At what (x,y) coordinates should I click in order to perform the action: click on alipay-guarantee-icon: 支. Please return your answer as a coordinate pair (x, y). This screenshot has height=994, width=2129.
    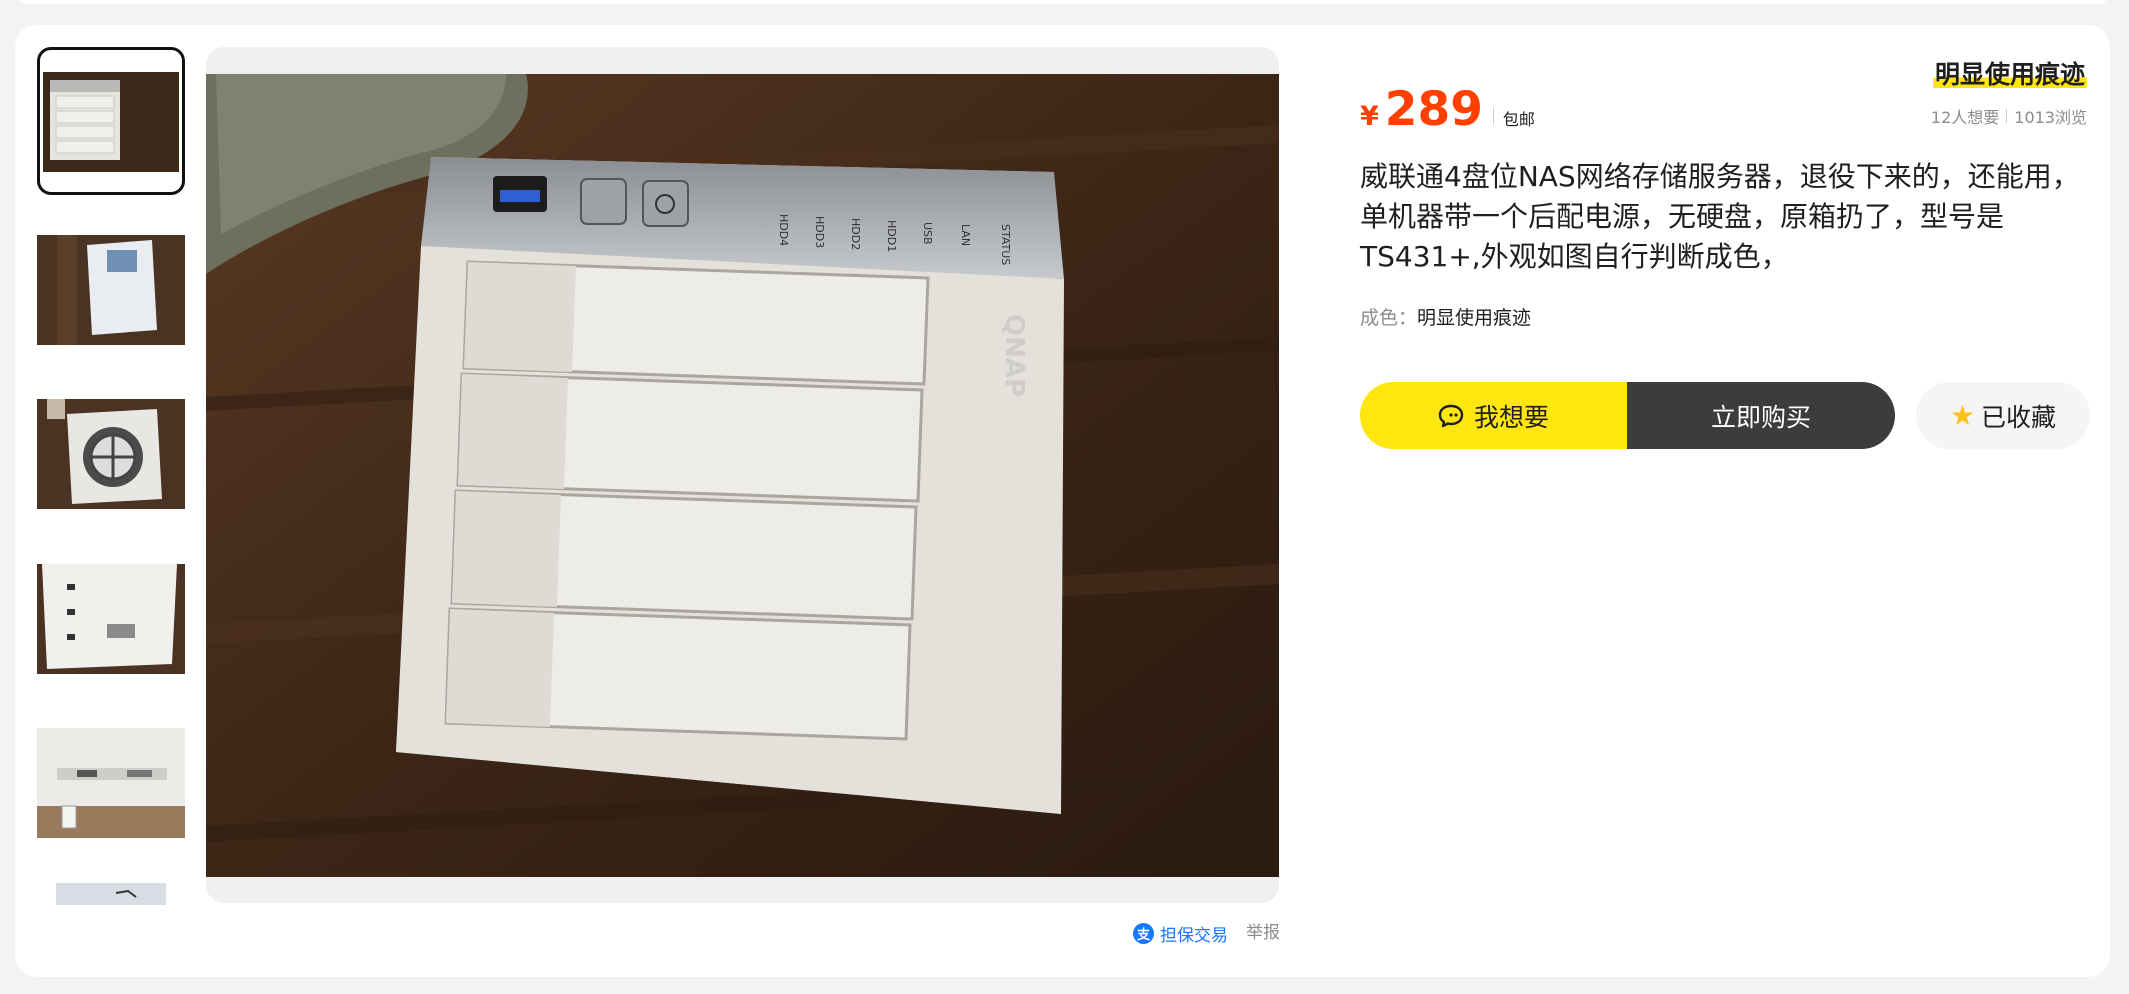
    Looking at the image, I should click on (1143, 933).